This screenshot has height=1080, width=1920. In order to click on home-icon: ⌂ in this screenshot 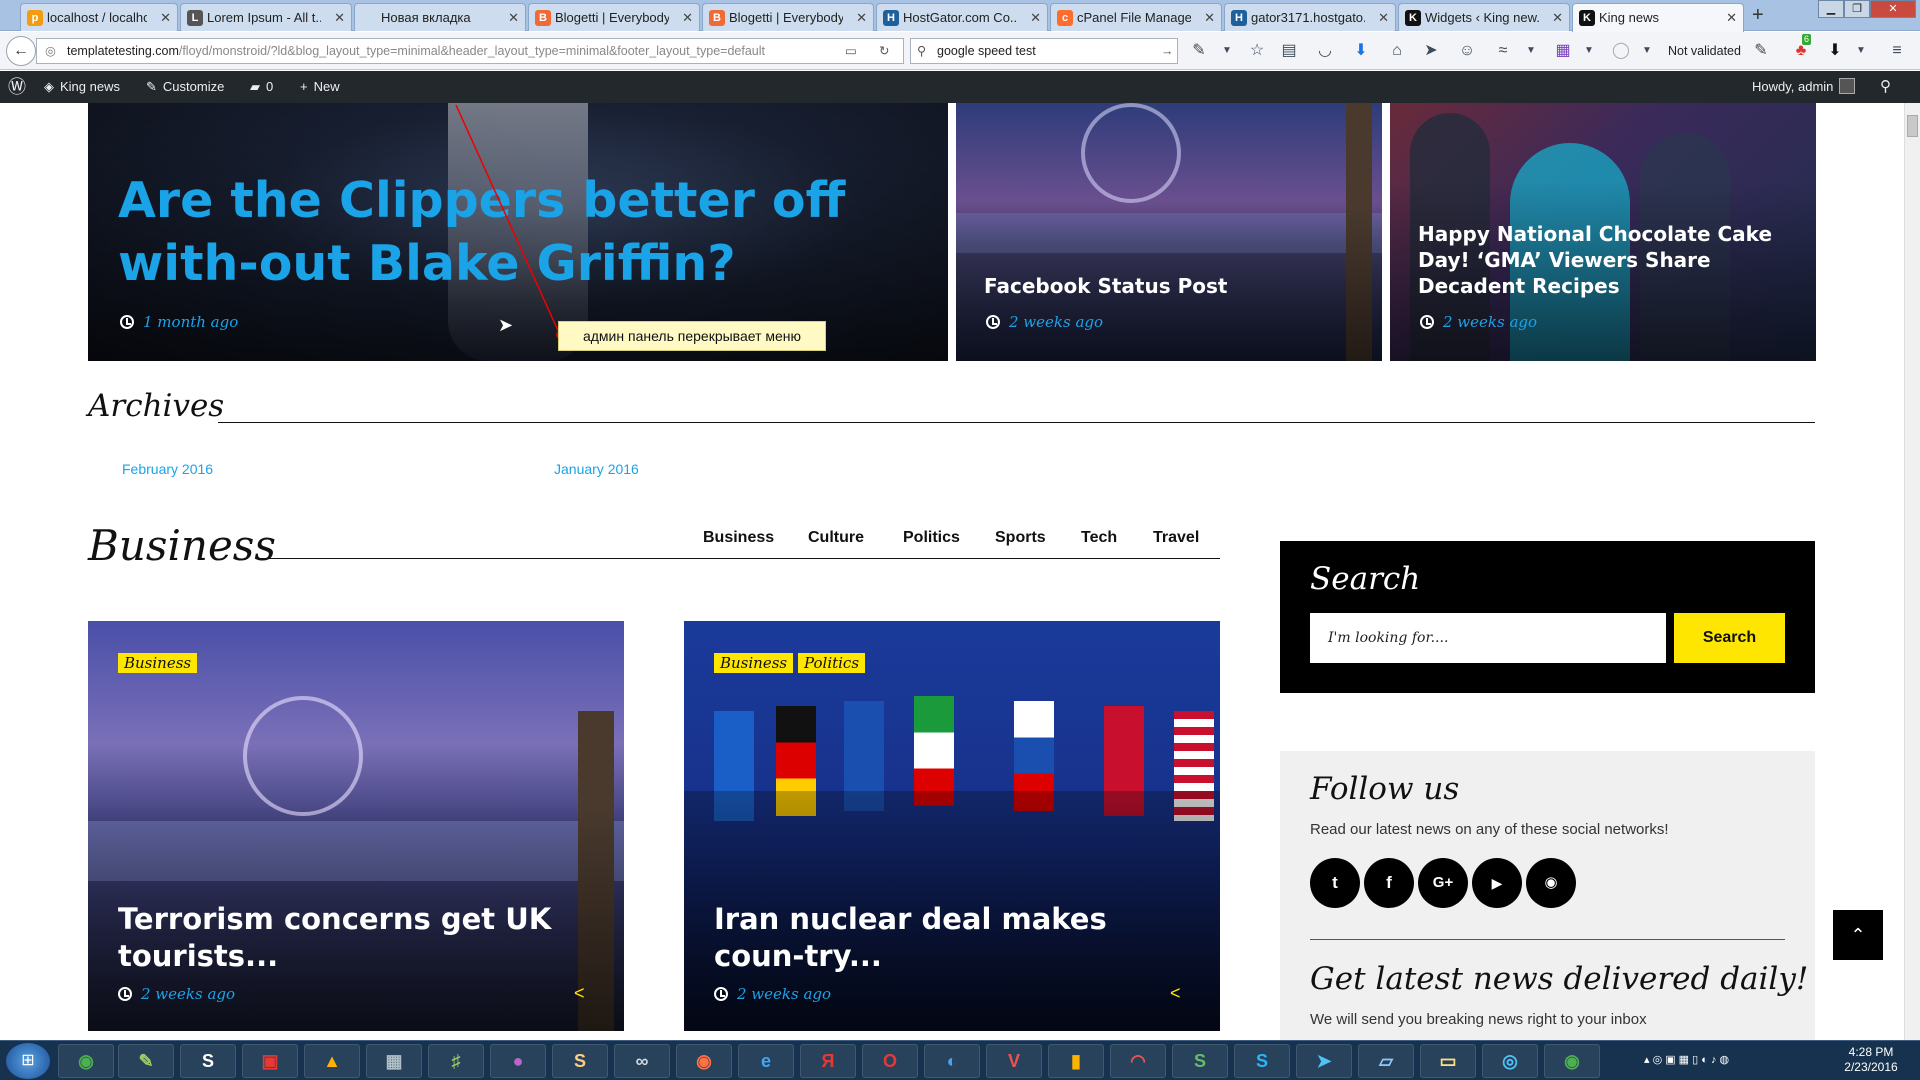, I will do `click(1397, 51)`.